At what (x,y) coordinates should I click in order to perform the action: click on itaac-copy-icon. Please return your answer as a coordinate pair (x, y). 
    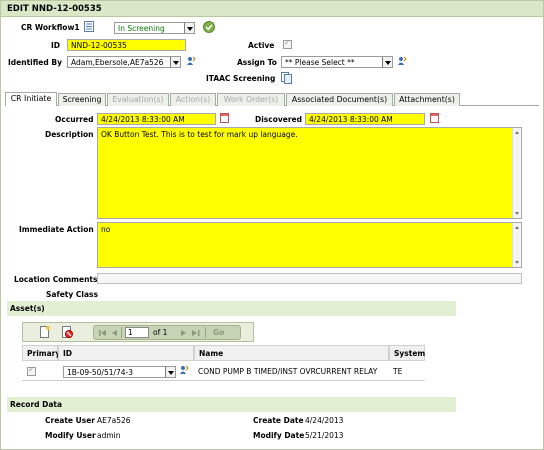
    Looking at the image, I should click on (286, 78).